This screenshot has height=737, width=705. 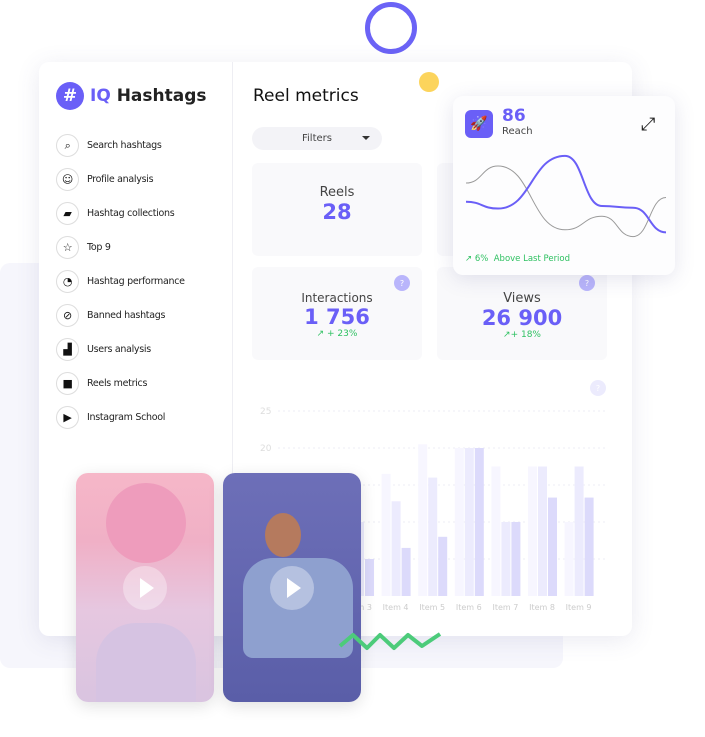 What do you see at coordinates (598, 388) in the screenshot?
I see `chart-help-icon: ?` at bounding box center [598, 388].